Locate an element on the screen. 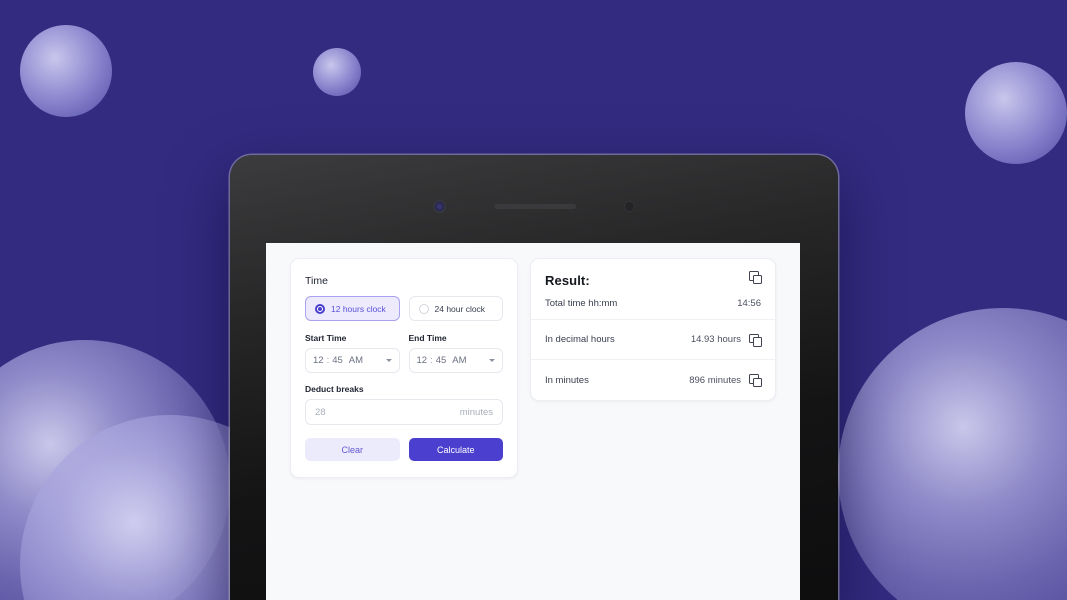 This screenshot has width=1067, height=600. clock-option-24-hour-label: 24 hour clock is located at coordinates (460, 308).